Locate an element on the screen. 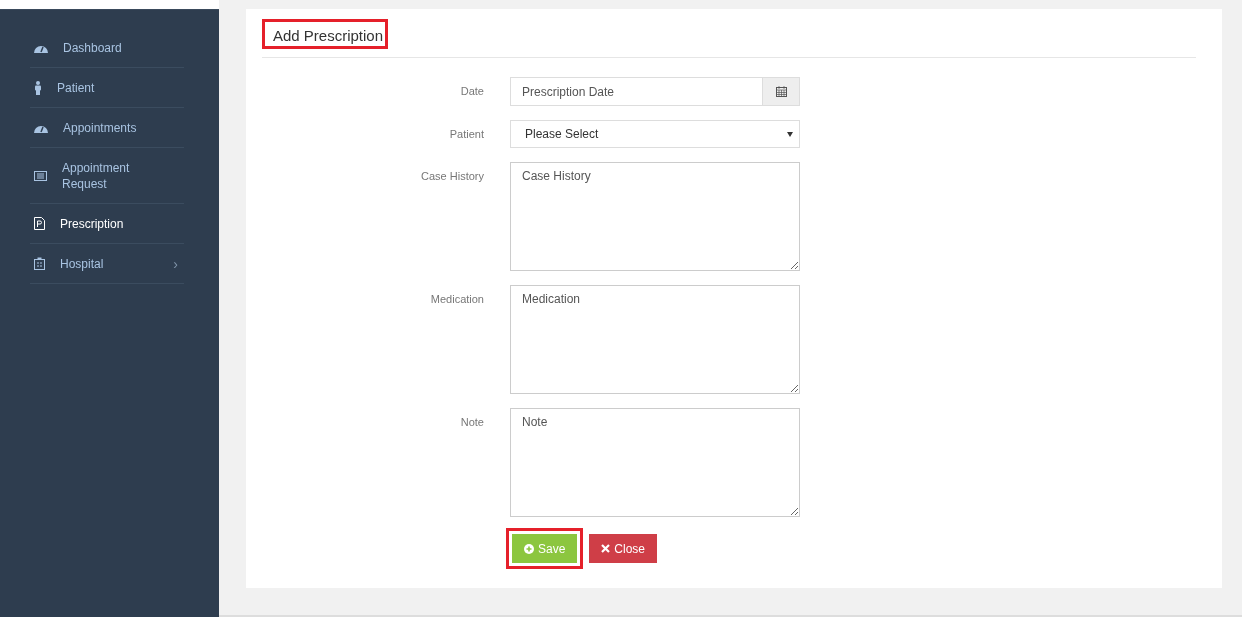  document-icon is located at coordinates (39, 223).